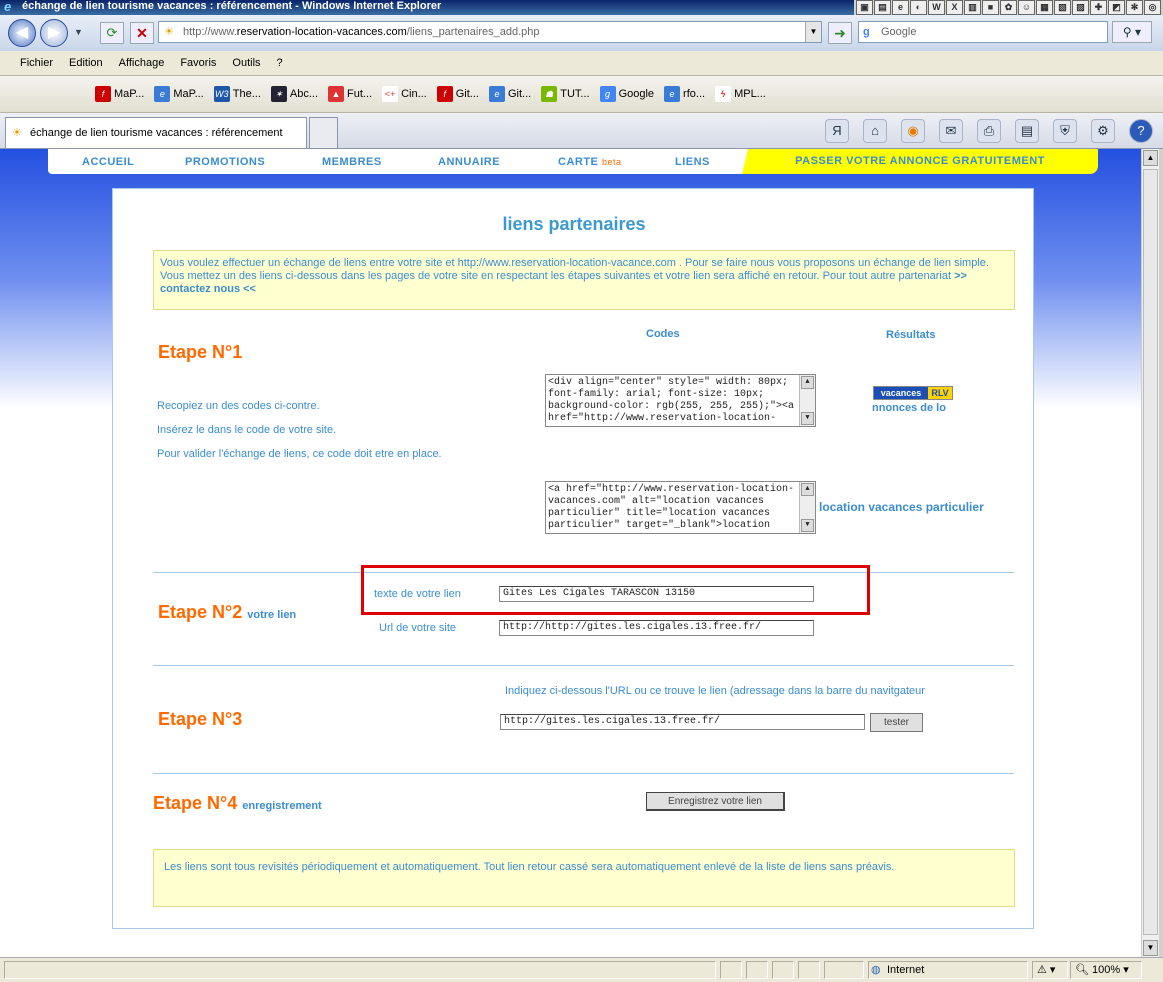 The width and height of the screenshot is (1163, 982). Describe the element at coordinates (195, 803) in the screenshot. I see `etape4-title: Etape N°4` at that location.